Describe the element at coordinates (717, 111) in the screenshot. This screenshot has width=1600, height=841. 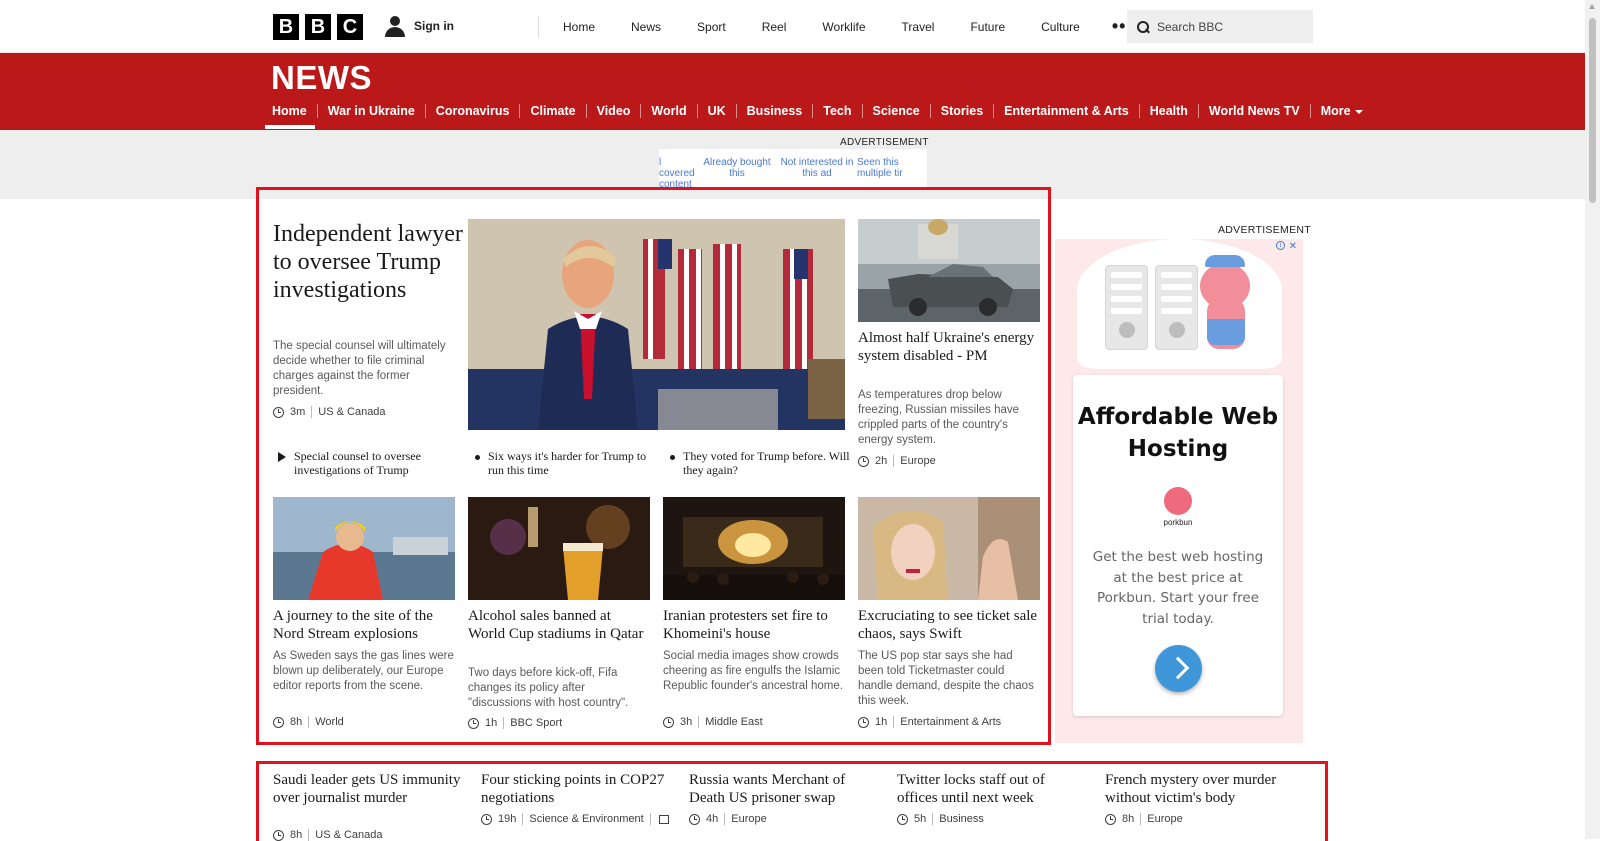
I see `news-nav-uk: UK` at that location.